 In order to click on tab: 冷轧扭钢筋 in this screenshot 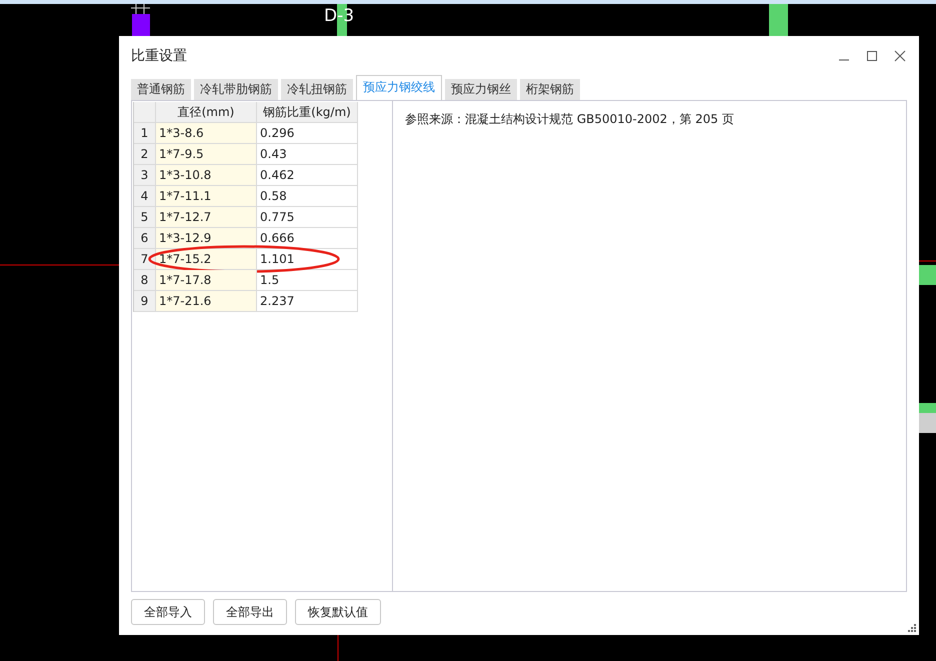, I will do `click(317, 89)`.